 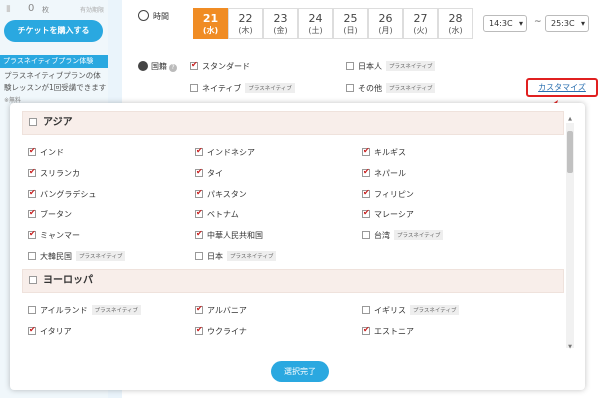 I want to click on country-option: ブータン, so click(x=50, y=214).